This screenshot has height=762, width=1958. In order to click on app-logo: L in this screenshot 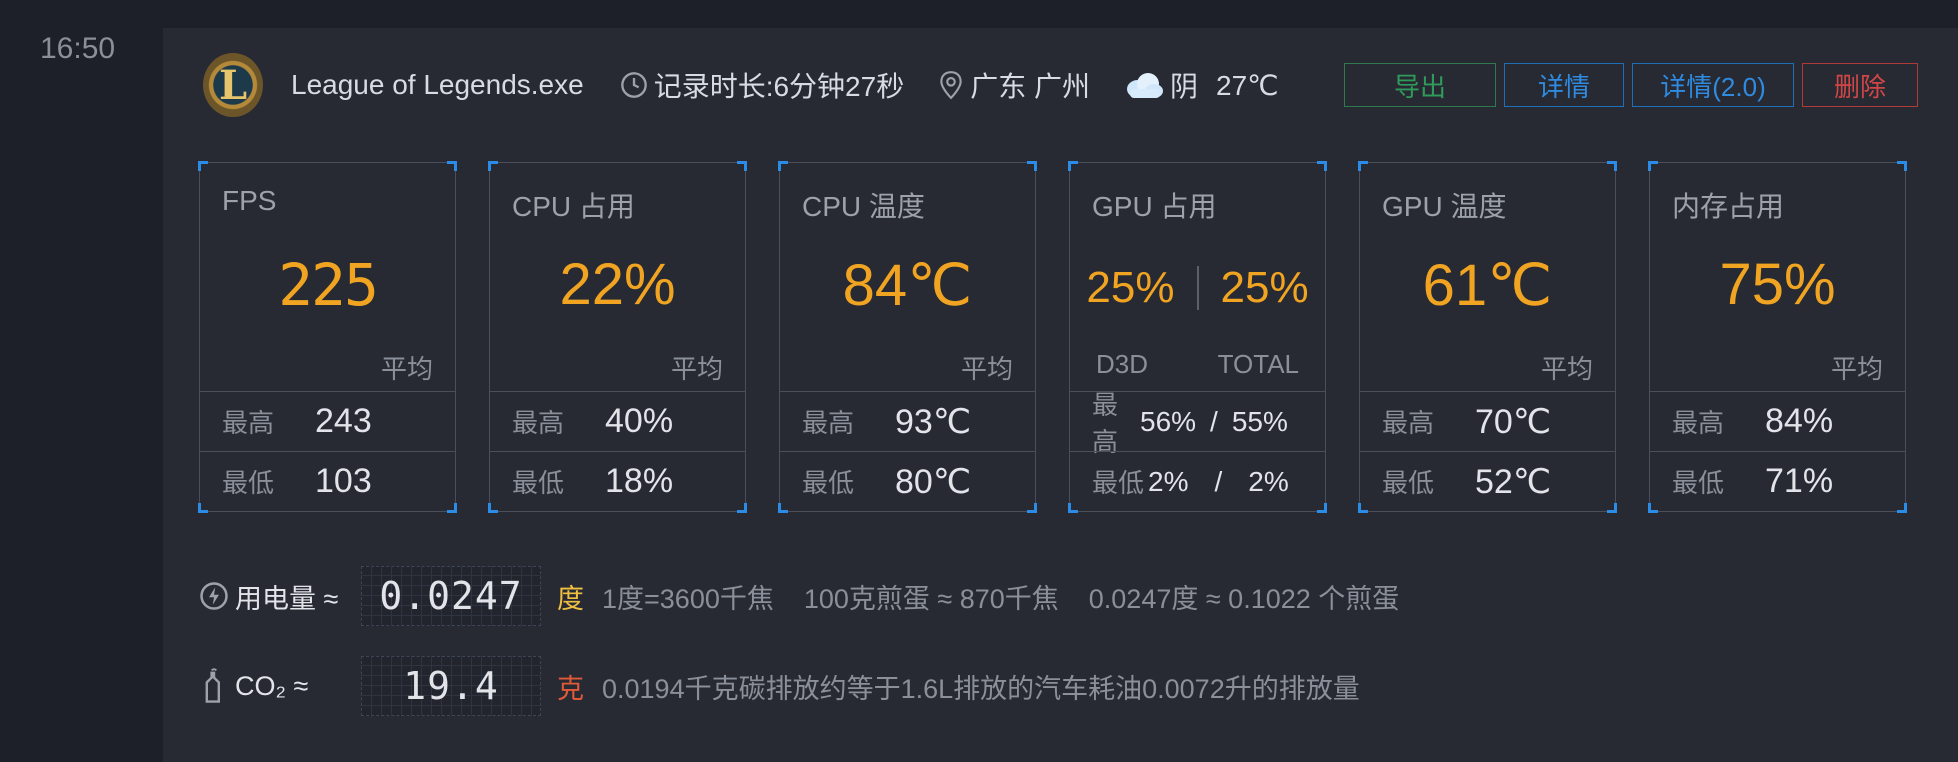, I will do `click(233, 85)`.